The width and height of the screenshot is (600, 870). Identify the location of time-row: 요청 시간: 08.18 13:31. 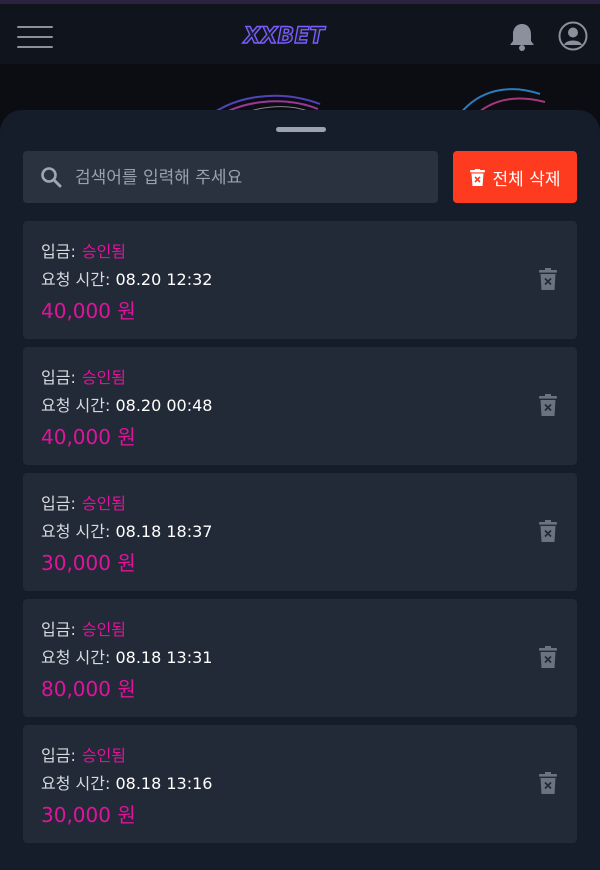
(126, 656).